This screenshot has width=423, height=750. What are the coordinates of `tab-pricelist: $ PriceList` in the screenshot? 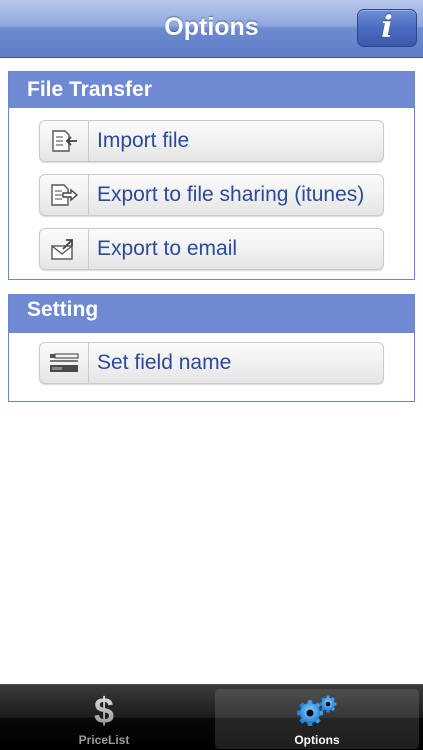 It's located at (104, 719).